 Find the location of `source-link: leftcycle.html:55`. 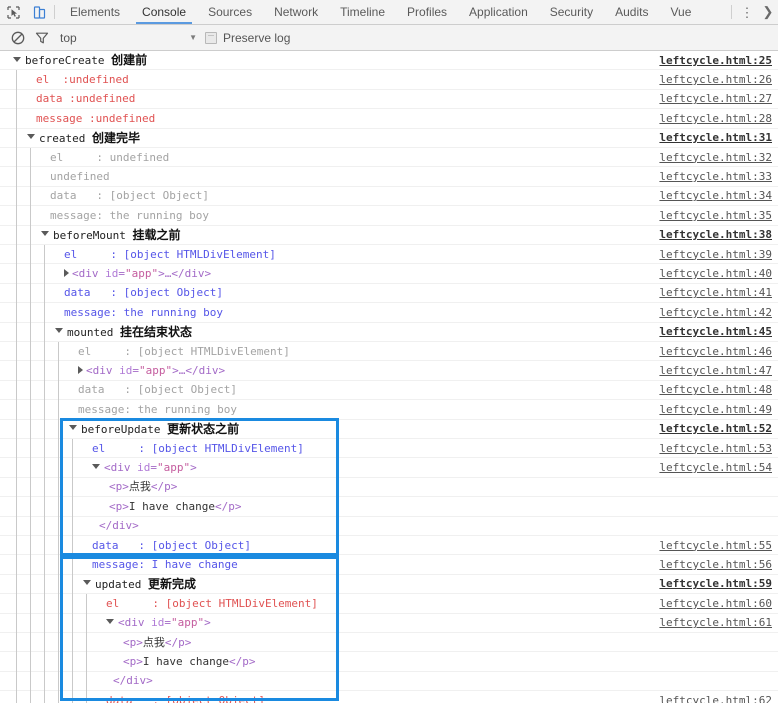

source-link: leftcycle.html:55 is located at coordinates (715, 545).